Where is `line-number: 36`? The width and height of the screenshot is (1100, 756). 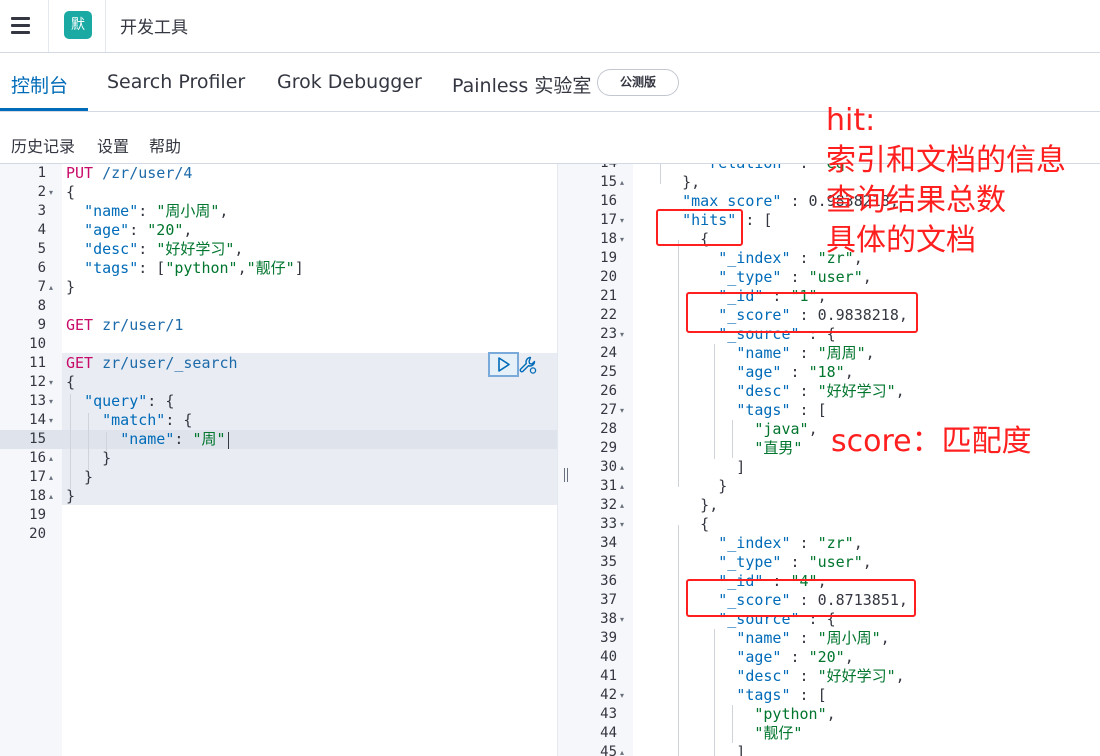 line-number: 36 is located at coordinates (608, 581).